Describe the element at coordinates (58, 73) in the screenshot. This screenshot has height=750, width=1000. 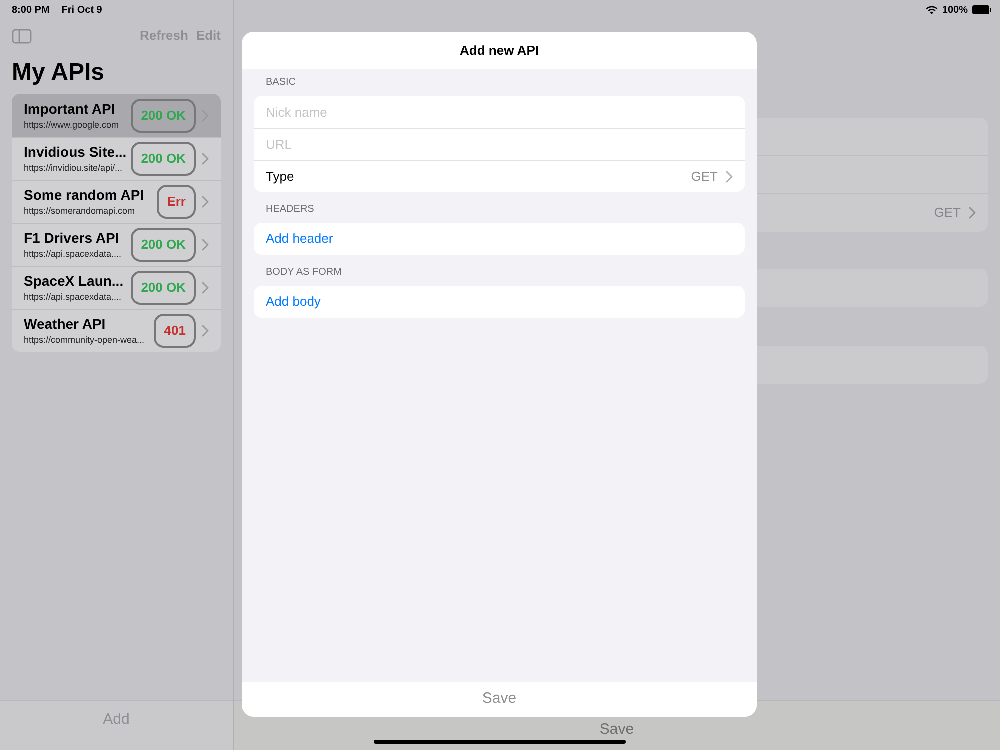
I see `sidebar-title: My APIs` at that location.